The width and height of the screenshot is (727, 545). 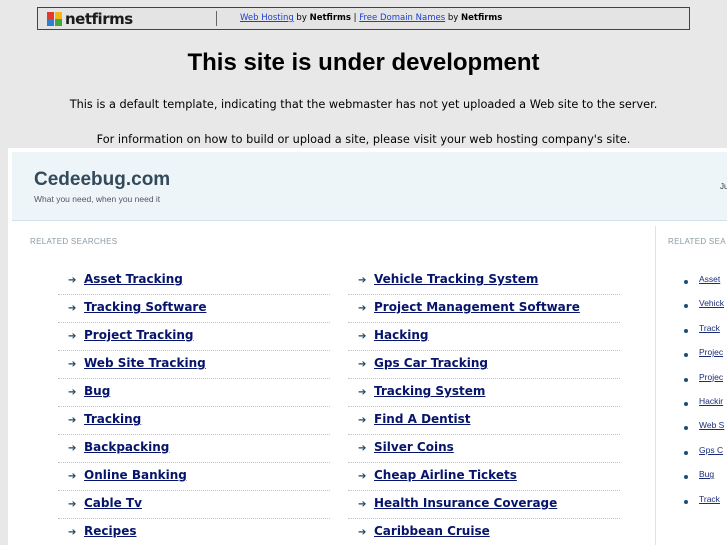 I want to click on header-right-text: Ju, so click(x=723, y=186).